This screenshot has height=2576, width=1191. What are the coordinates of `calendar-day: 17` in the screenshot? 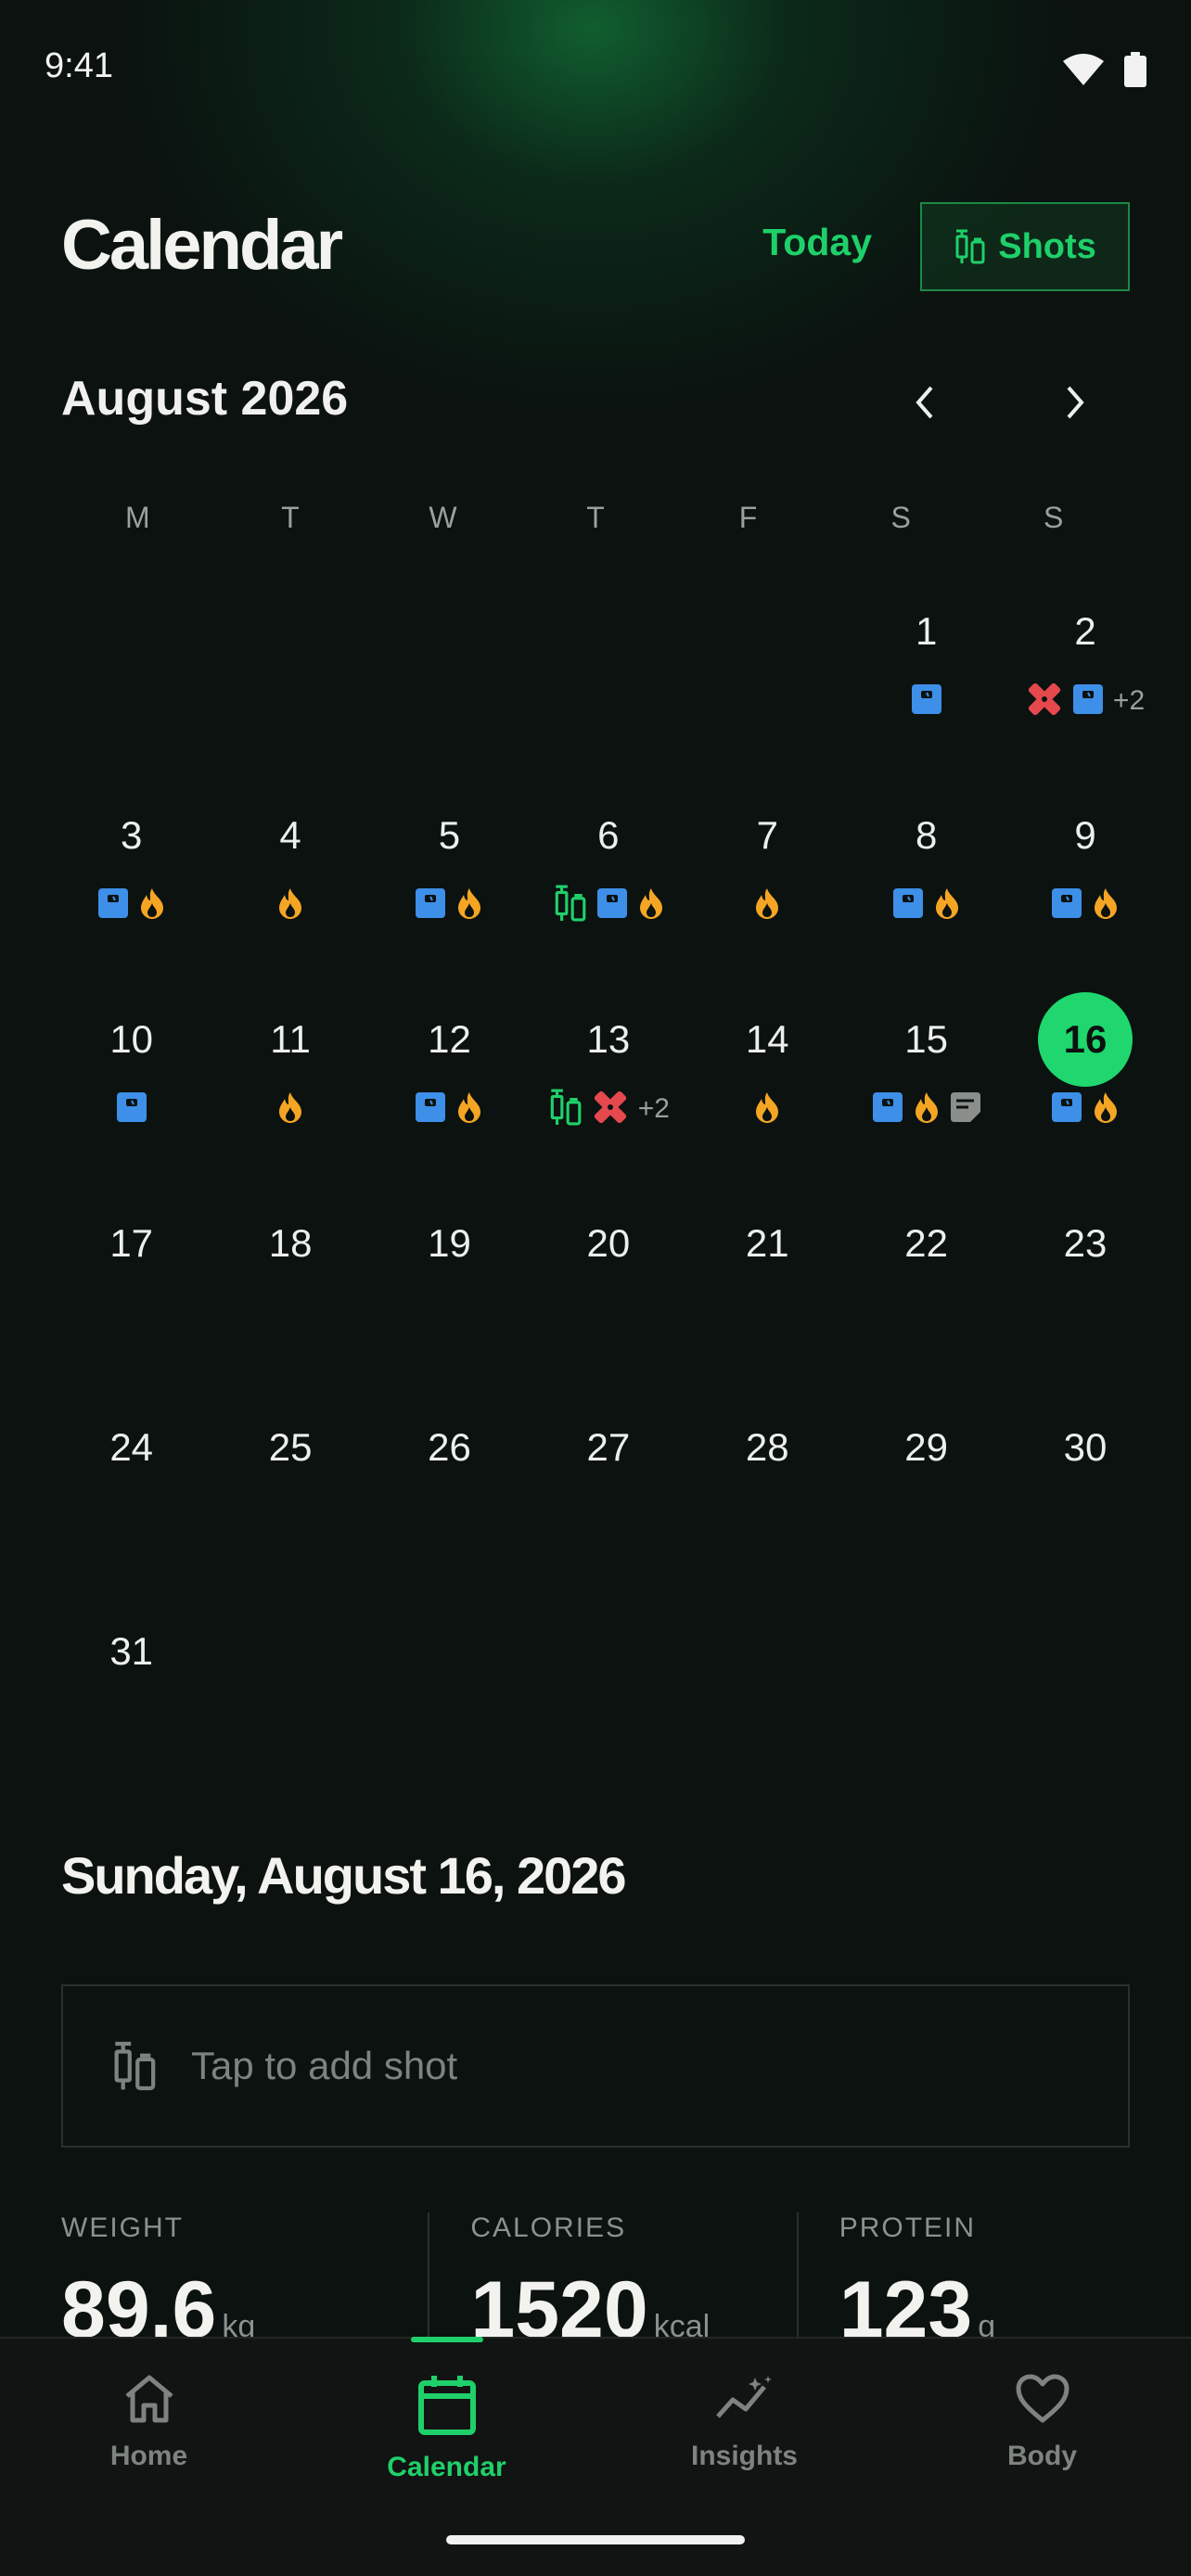 It's located at (132, 1298).